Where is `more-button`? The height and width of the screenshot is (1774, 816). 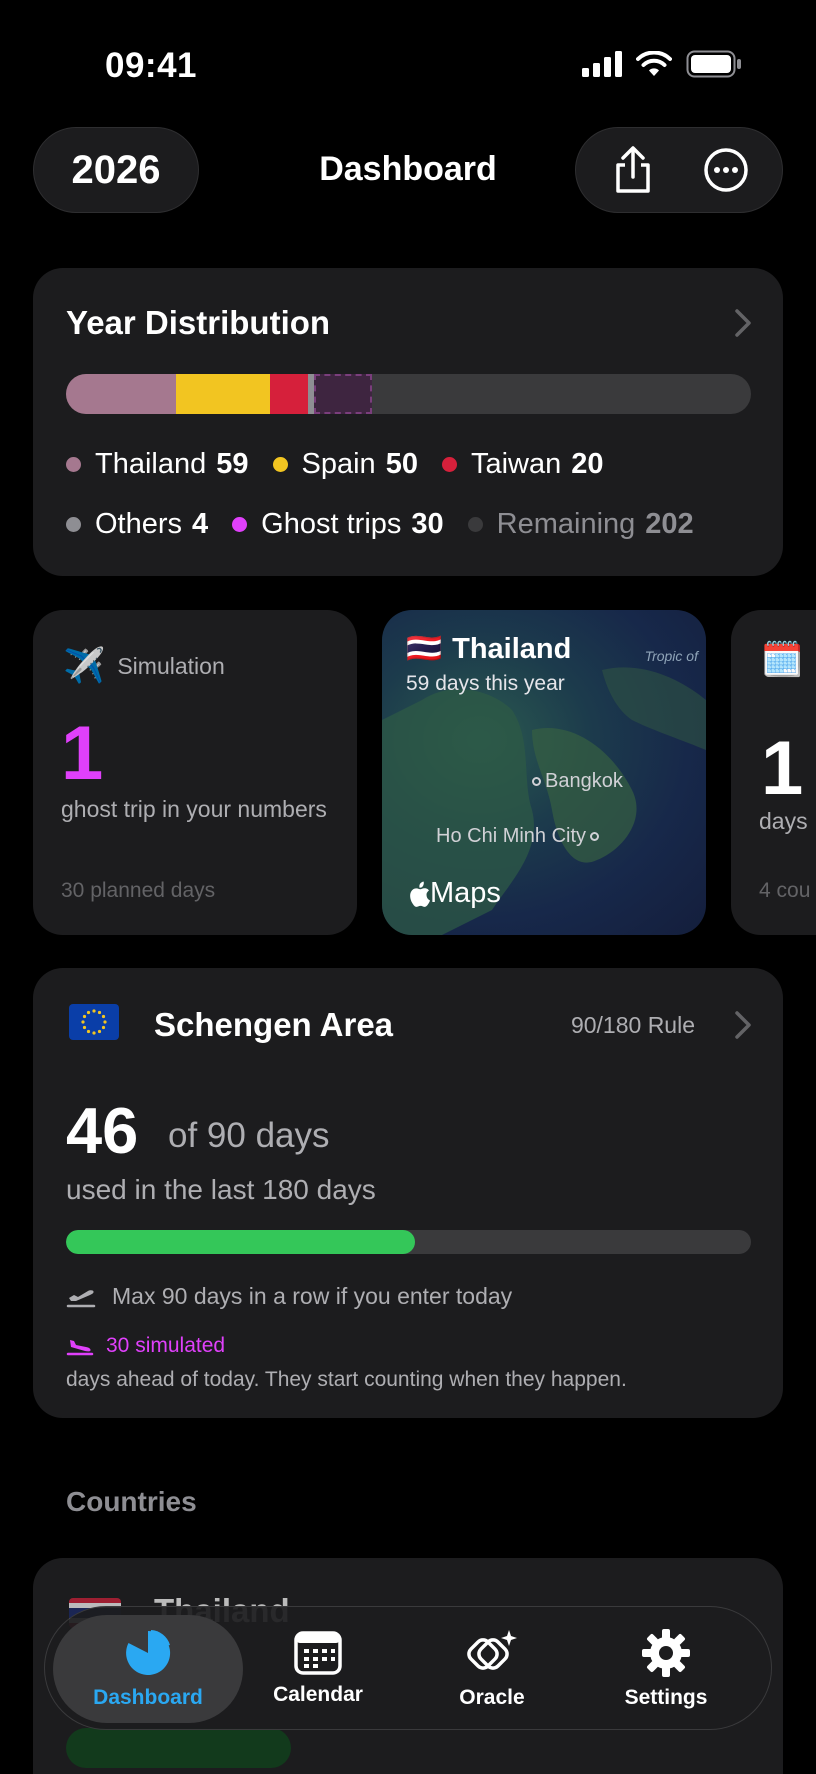
more-button is located at coordinates (726, 170).